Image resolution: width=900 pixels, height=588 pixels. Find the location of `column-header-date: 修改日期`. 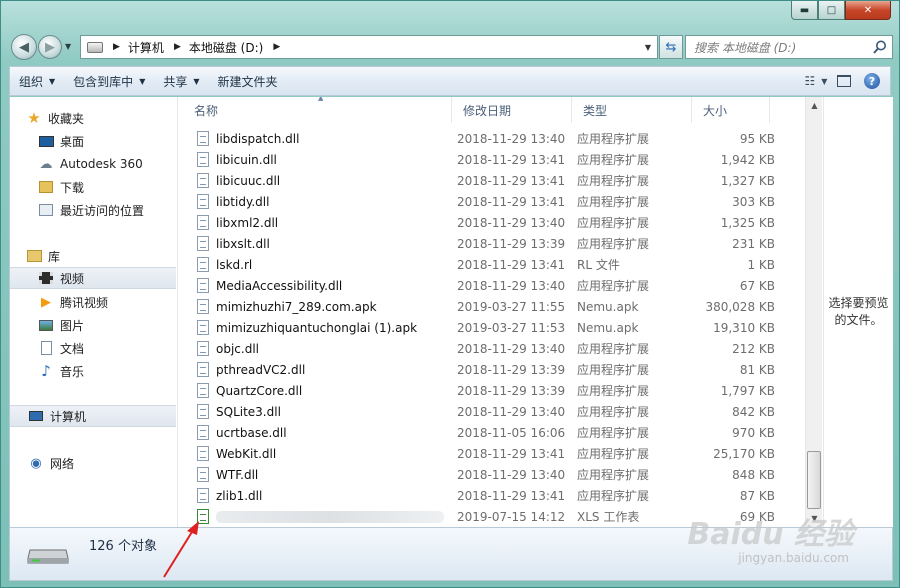

column-header-date: 修改日期 is located at coordinates (512, 110).